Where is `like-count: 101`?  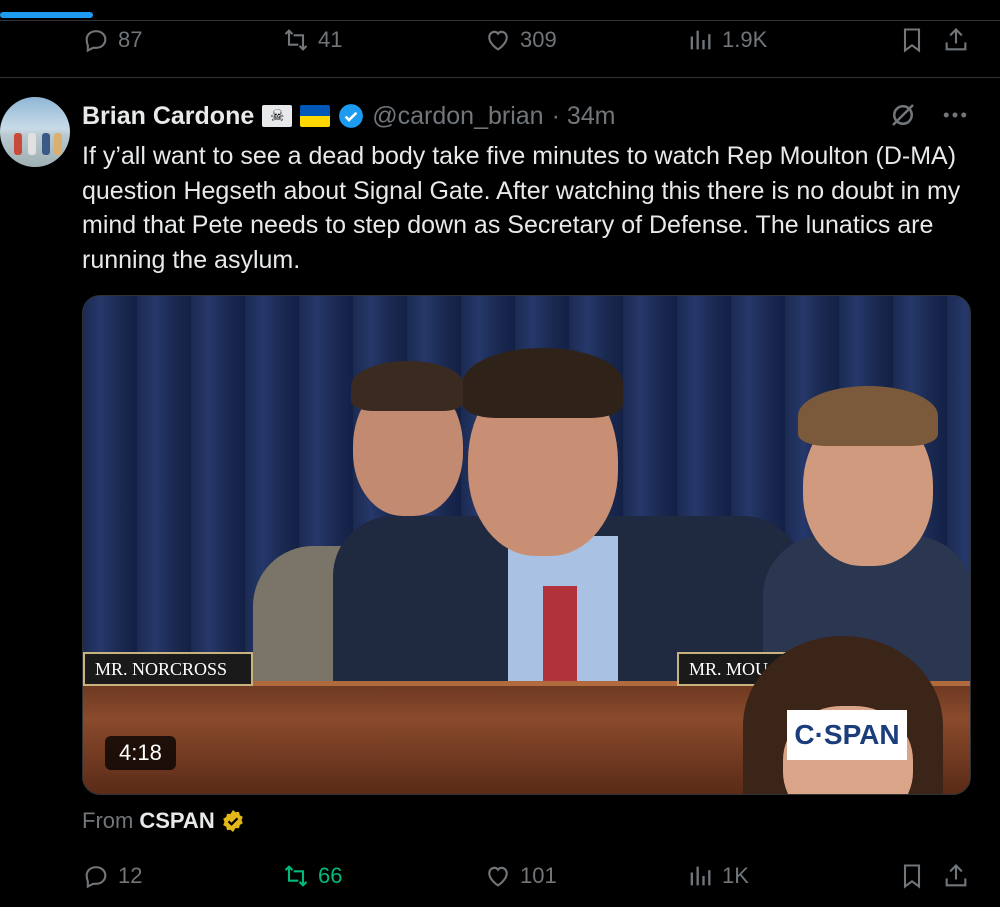 like-count: 101 is located at coordinates (538, 875).